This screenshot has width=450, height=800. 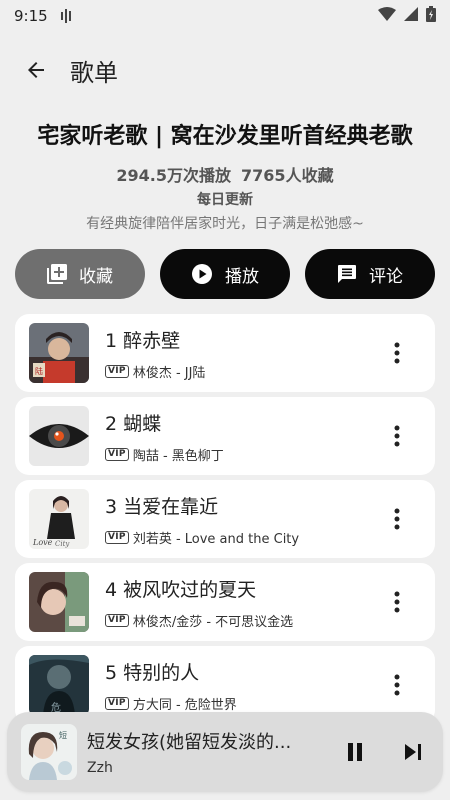 What do you see at coordinates (225, 16) in the screenshot?
I see `status-bar: 9:15` at bounding box center [225, 16].